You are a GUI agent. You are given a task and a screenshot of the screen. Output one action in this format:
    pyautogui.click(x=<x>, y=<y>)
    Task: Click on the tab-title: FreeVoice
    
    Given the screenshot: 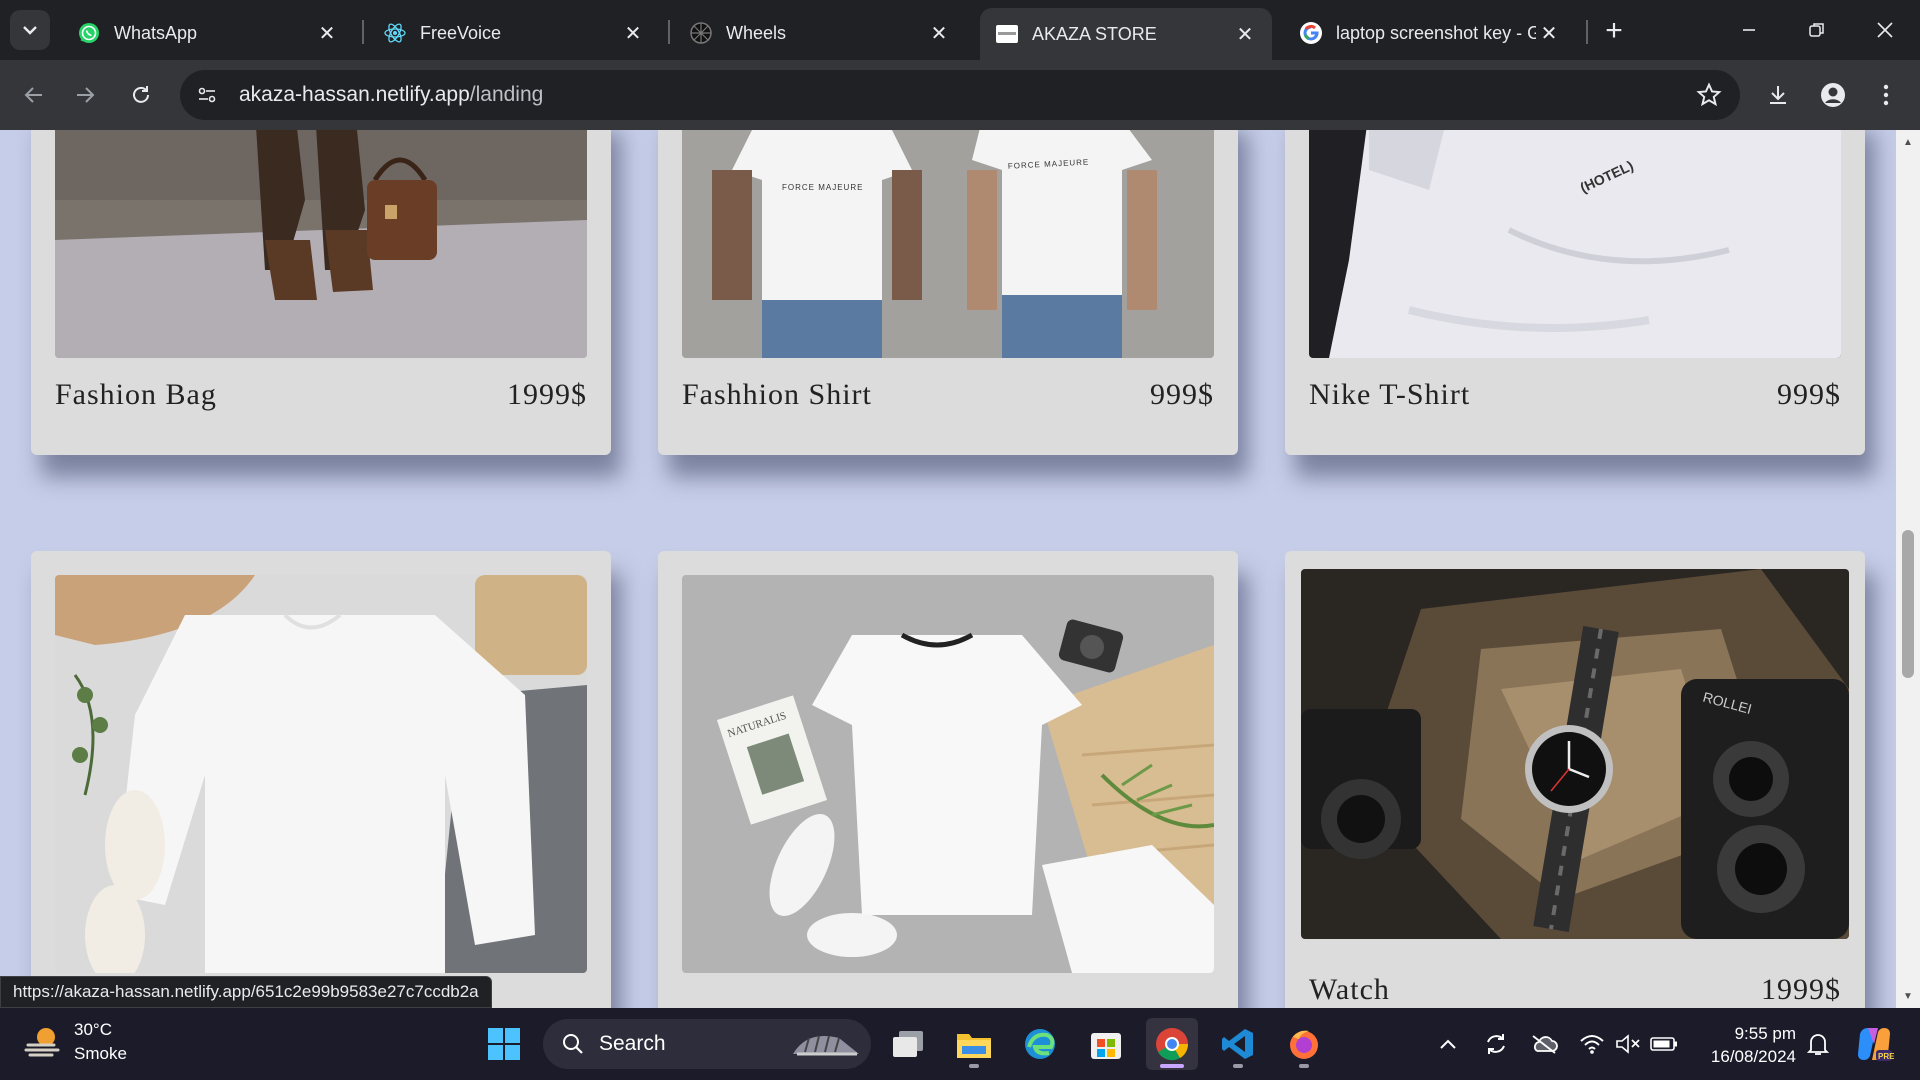 What is the action you would take?
    pyautogui.click(x=461, y=32)
    